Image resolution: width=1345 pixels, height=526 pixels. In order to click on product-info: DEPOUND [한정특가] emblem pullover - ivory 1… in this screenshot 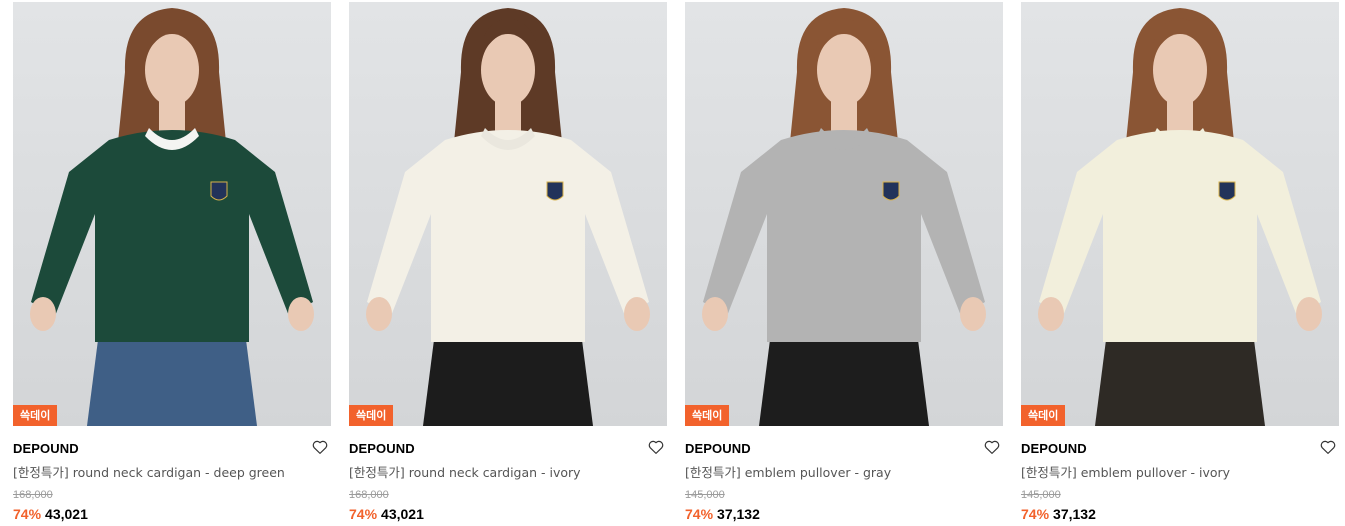, I will do `click(1180, 474)`.